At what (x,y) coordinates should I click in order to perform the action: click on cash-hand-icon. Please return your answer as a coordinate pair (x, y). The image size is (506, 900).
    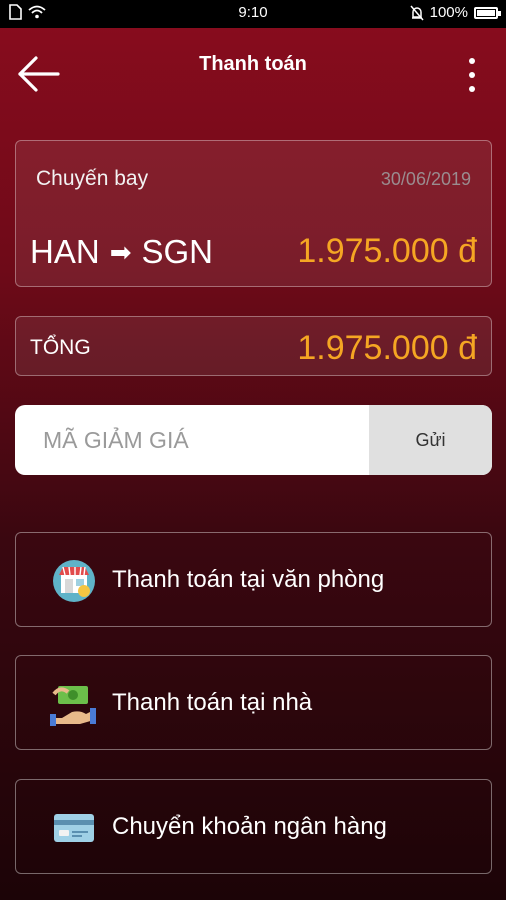
    Looking at the image, I should click on (73, 706).